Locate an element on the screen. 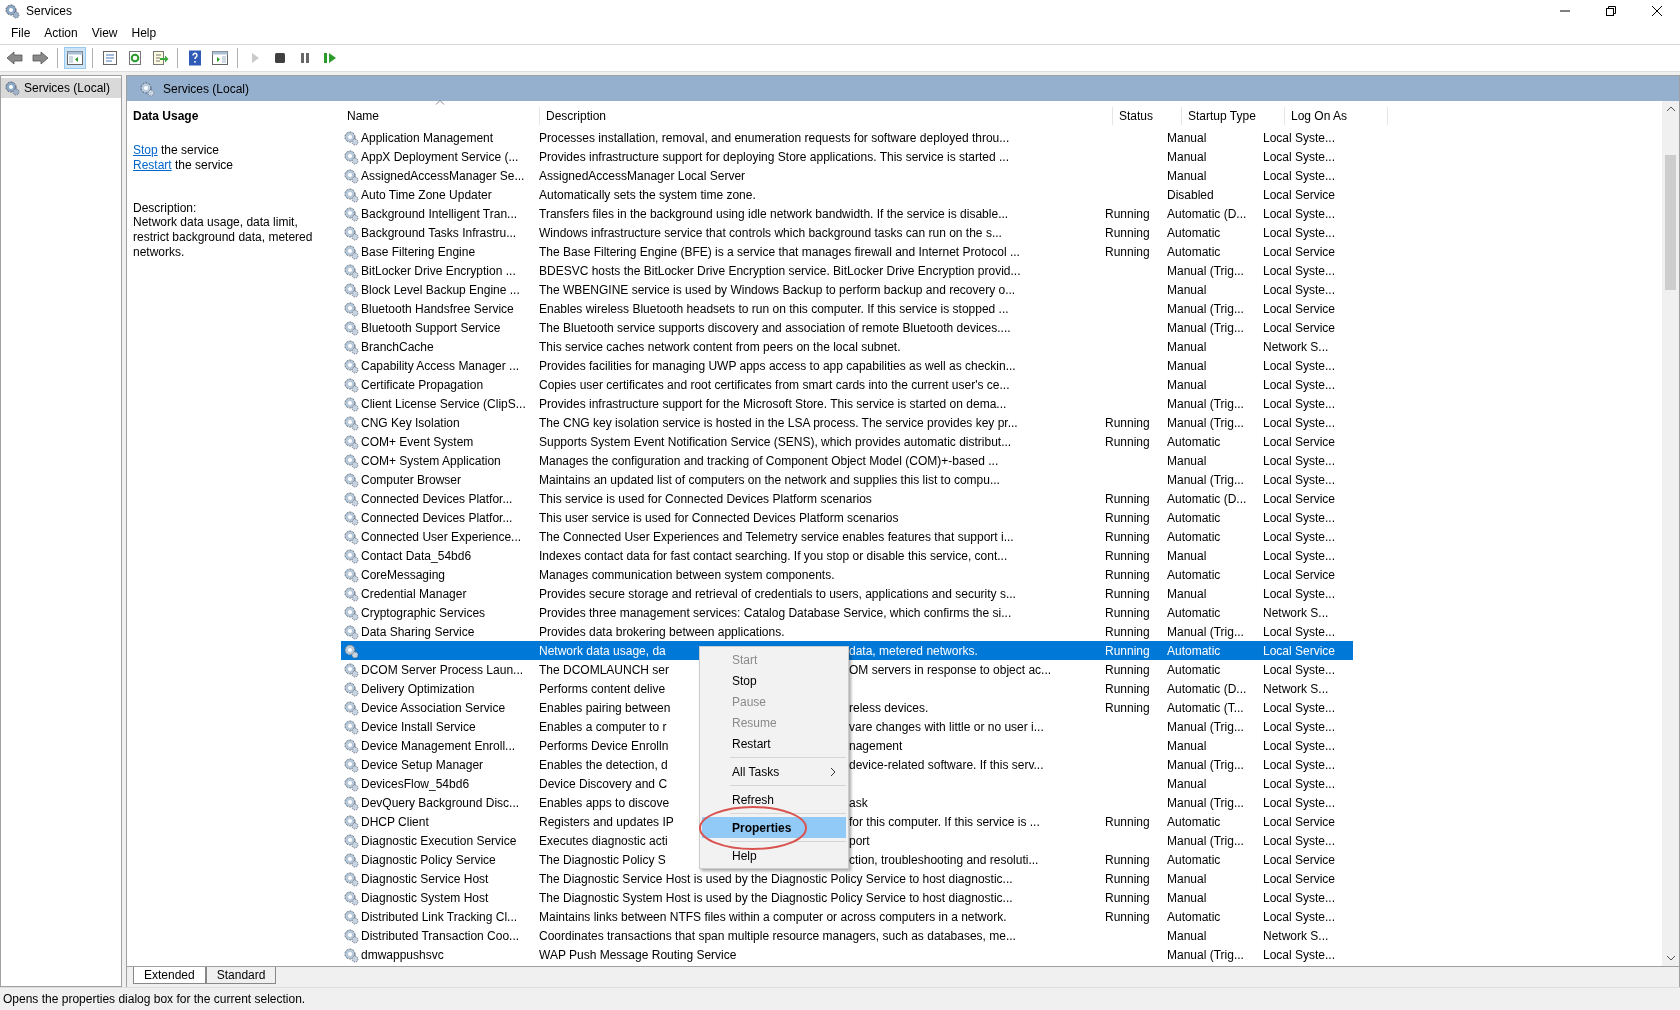 Image resolution: width=1680 pixels, height=1010 pixels. service-description: Maintains links between NTFS files within a computer or across computers in a network. is located at coordinates (773, 916).